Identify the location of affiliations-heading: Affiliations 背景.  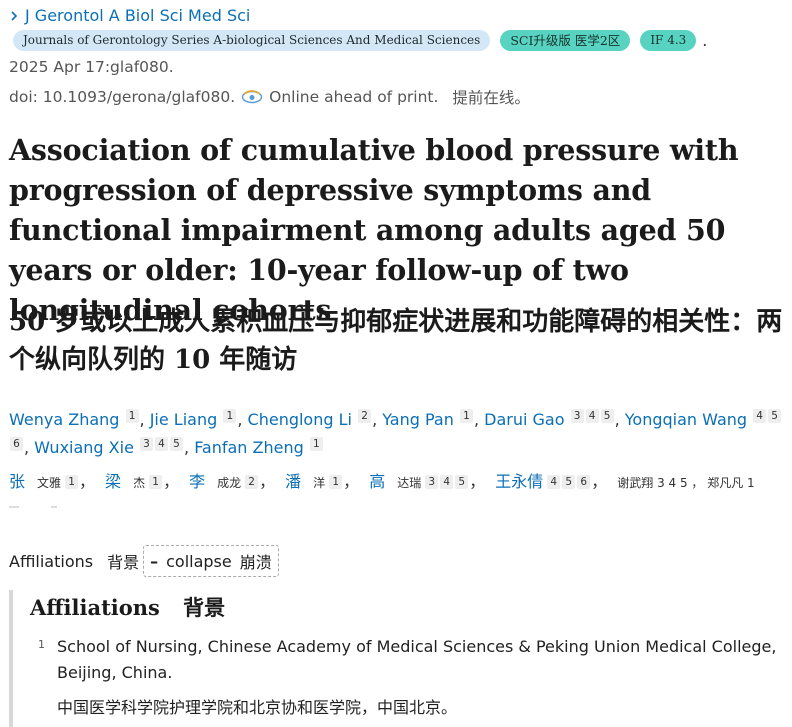
(127, 607).